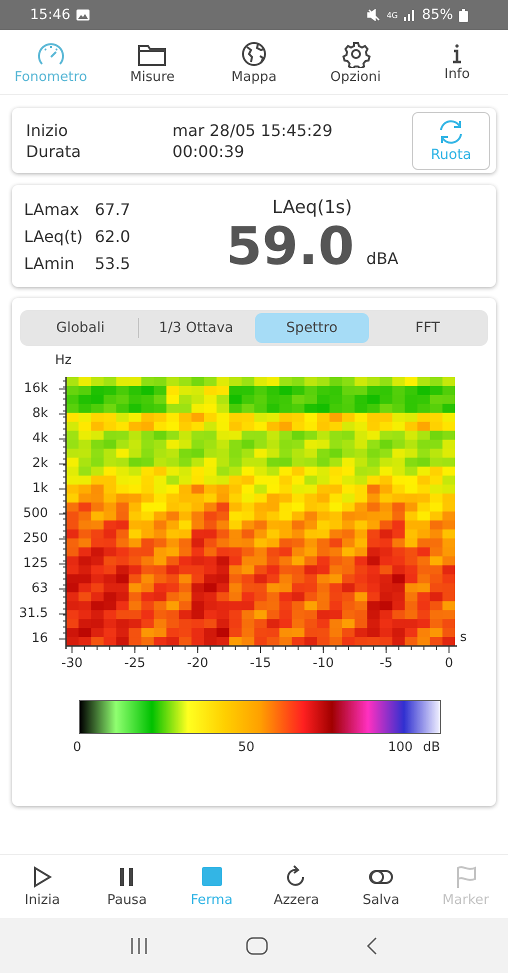  I want to click on view-tab: Spettro, so click(312, 328).